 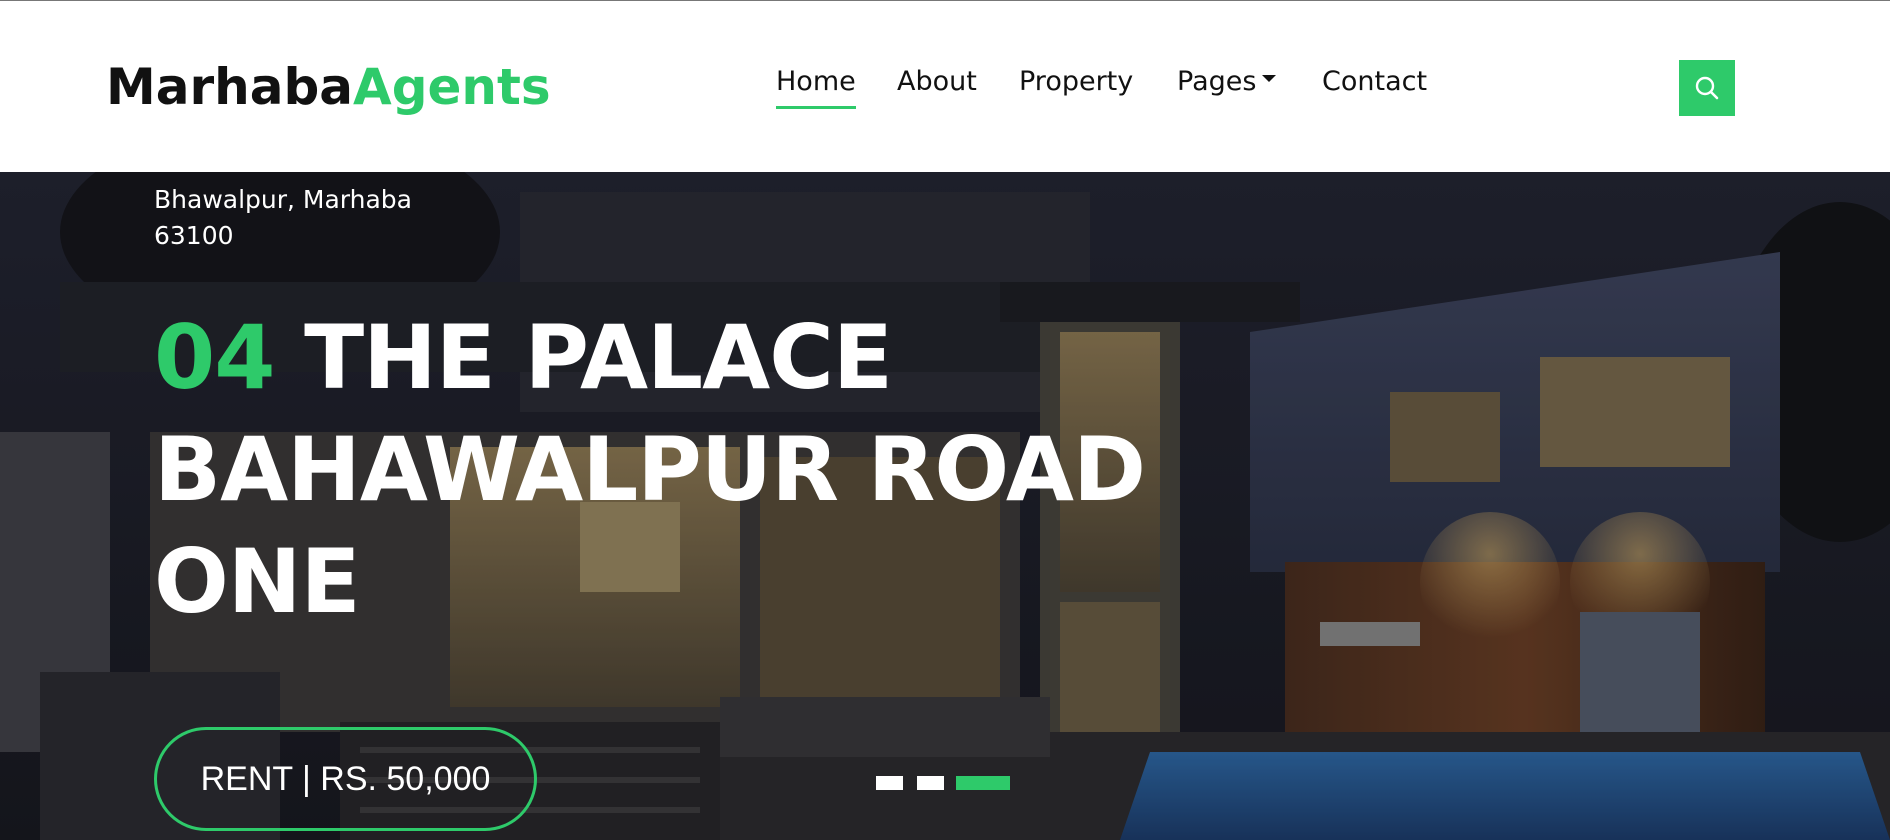 I want to click on title-line-2: BAHAWALPUR ROAD, so click(x=650, y=469).